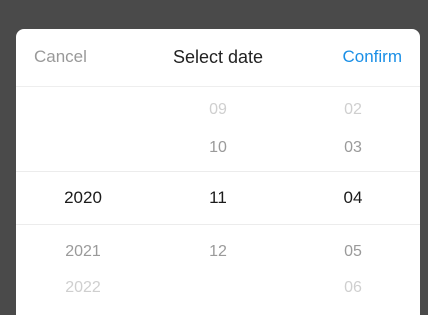 This screenshot has height=315, width=428. Describe the element at coordinates (83, 252) in the screenshot. I see `year-option: 2021` at that location.